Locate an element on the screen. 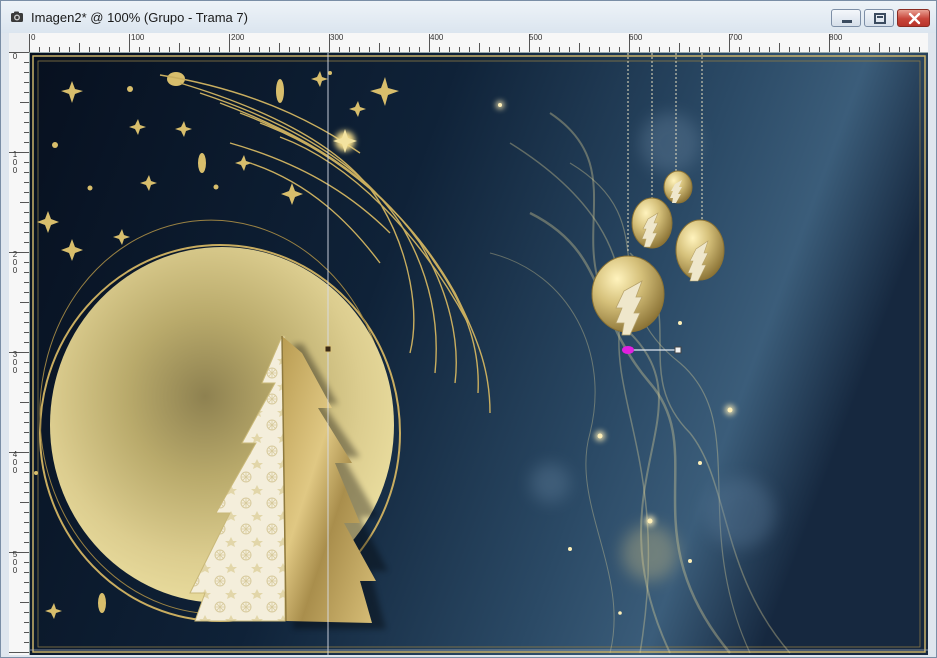 This screenshot has height=658, width=937. vector-control-point is located at coordinates (678, 350).